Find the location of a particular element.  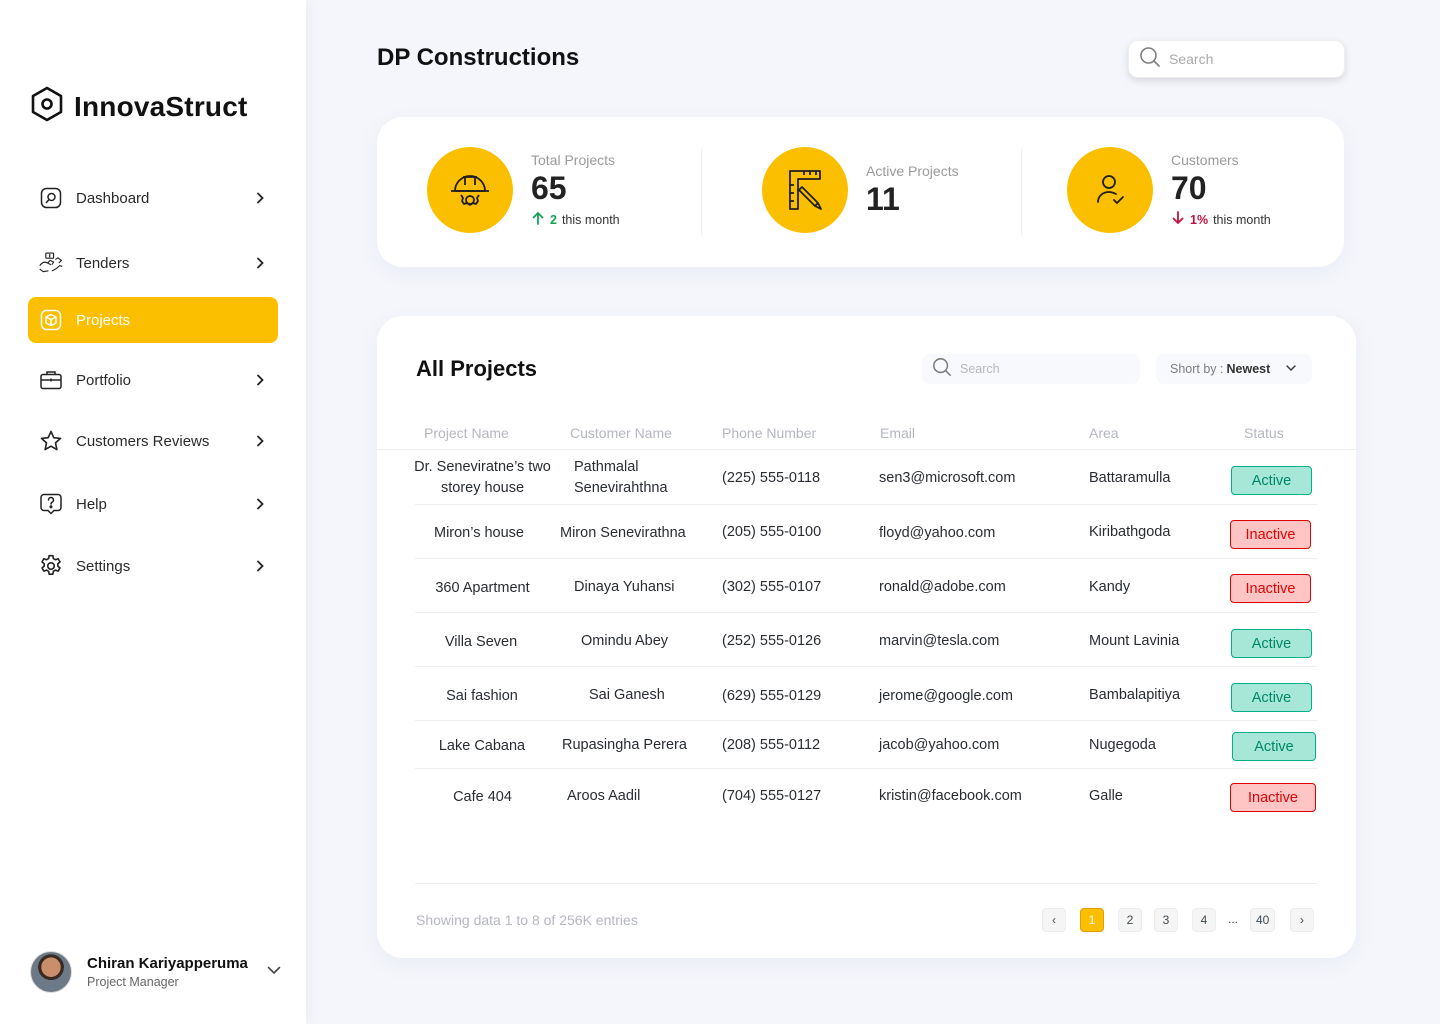

arrow-down-icon is located at coordinates (1178, 219).